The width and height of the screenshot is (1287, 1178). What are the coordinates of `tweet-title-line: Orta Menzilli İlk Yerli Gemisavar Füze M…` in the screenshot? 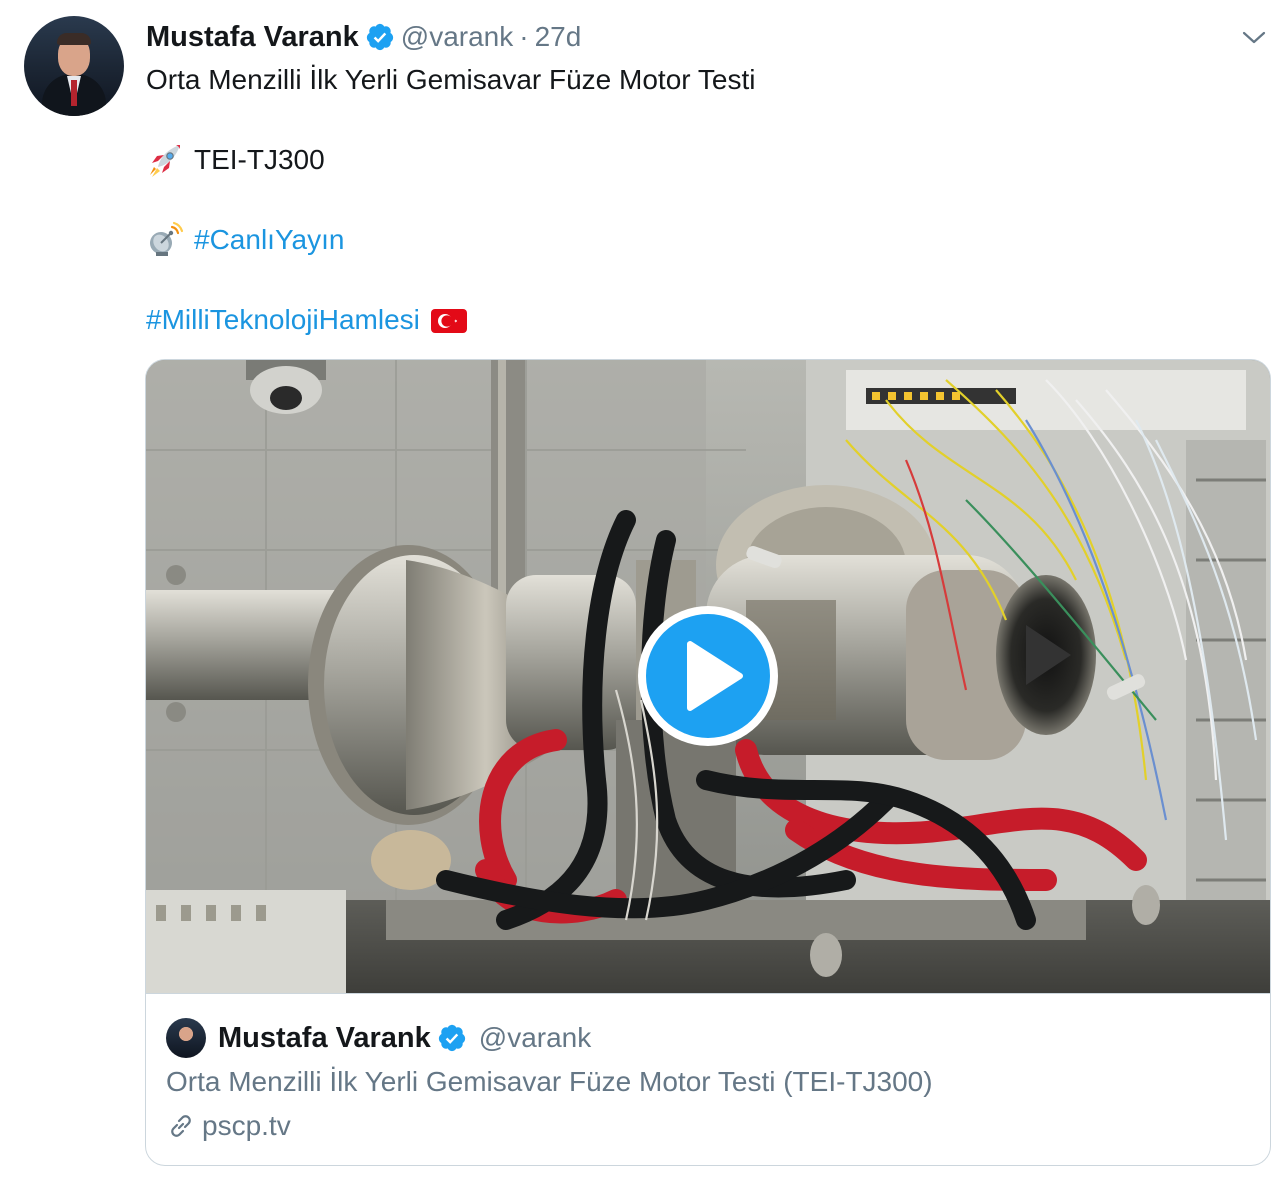 It's located at (701, 80).